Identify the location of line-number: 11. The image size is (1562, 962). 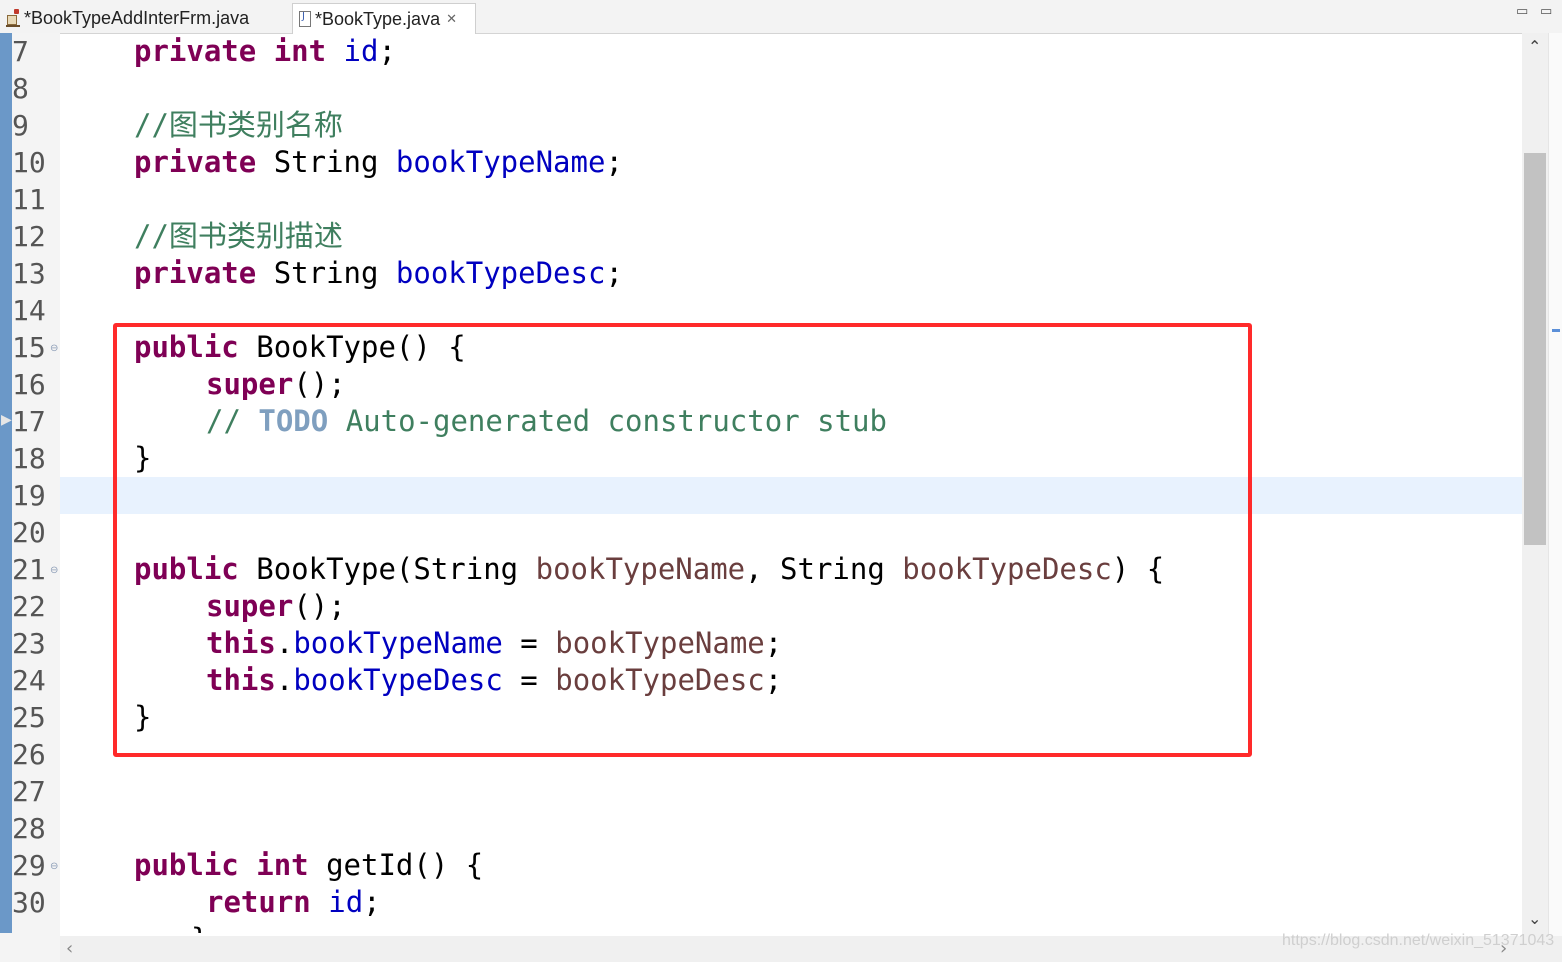
(29, 199).